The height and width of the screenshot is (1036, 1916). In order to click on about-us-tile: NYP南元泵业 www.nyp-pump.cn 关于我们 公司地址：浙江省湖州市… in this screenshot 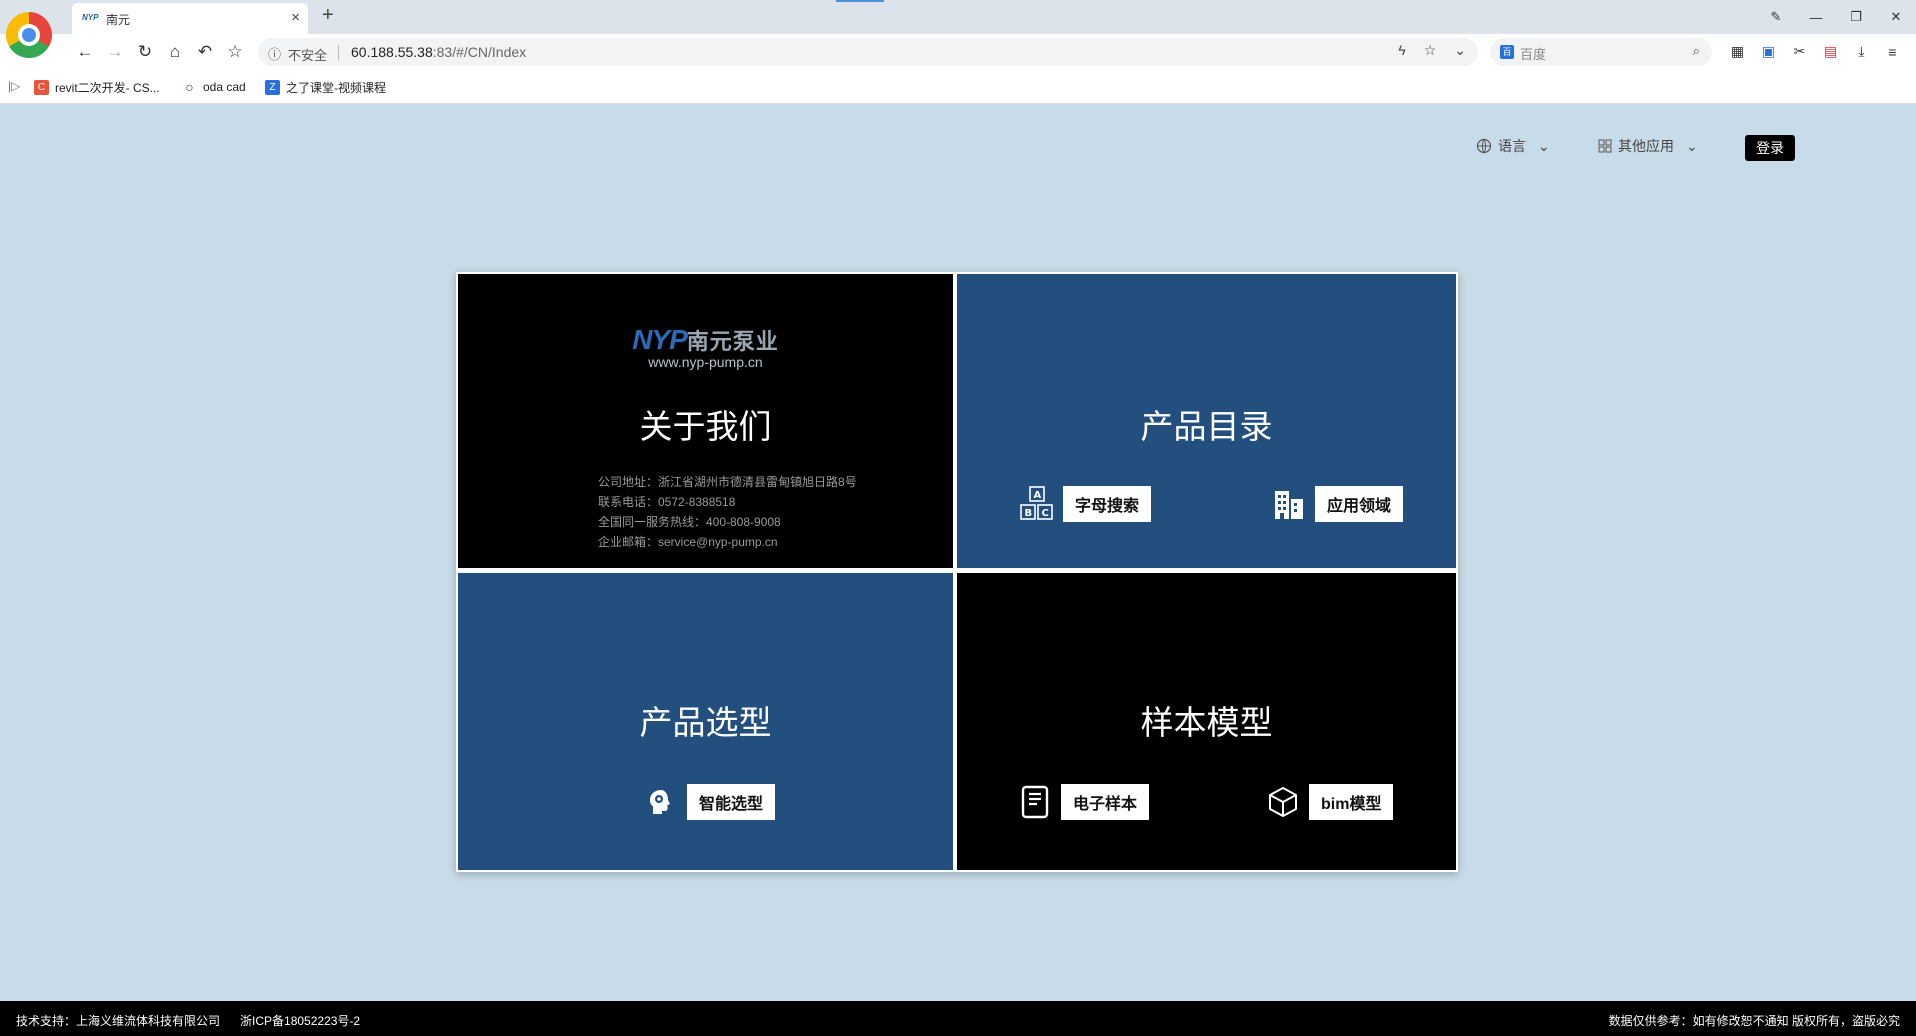, I will do `click(705, 421)`.